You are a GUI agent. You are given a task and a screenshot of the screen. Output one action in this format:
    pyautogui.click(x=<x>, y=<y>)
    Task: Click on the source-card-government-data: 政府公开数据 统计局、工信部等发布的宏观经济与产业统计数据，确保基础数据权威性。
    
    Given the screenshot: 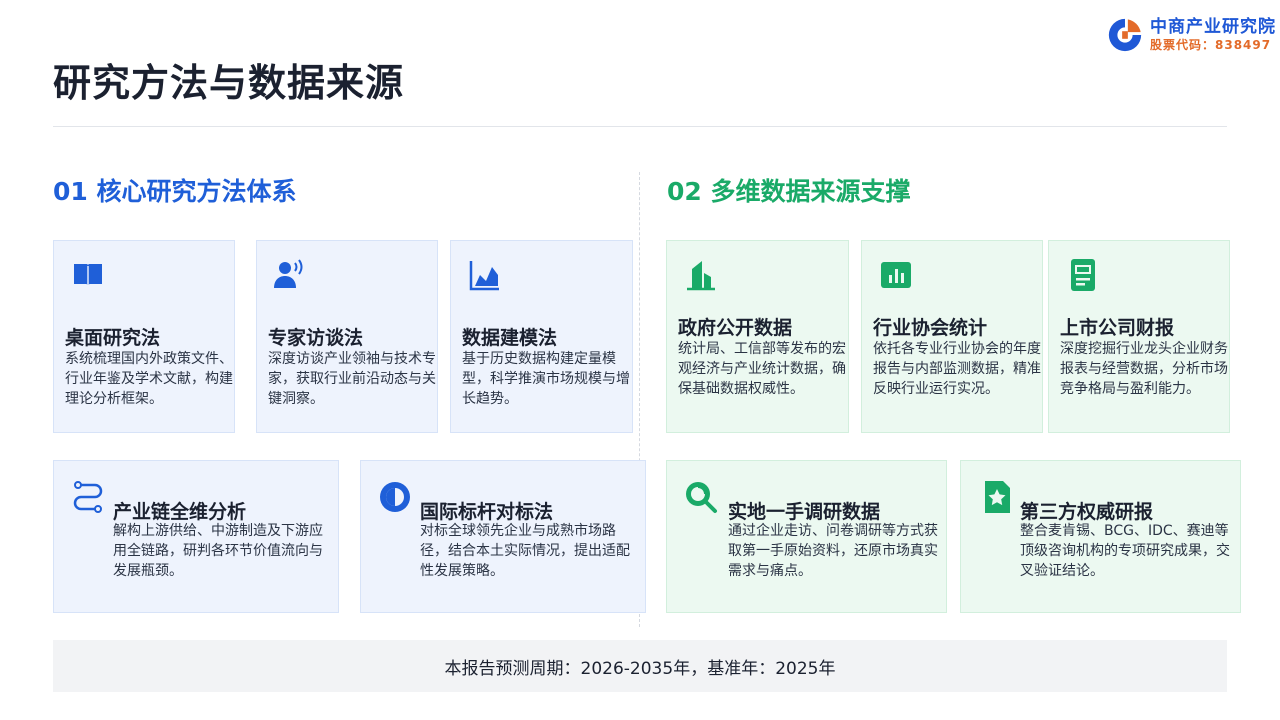 What is the action you would take?
    pyautogui.click(x=757, y=336)
    